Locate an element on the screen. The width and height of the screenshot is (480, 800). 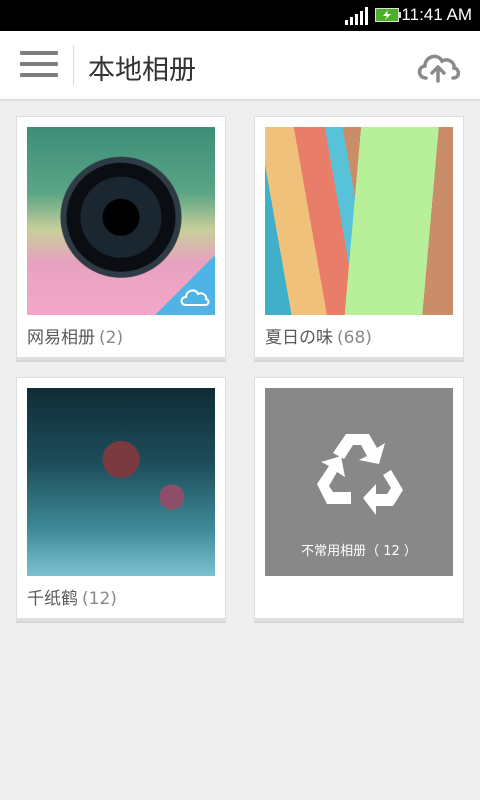
recycle-icon is located at coordinates (360, 474).